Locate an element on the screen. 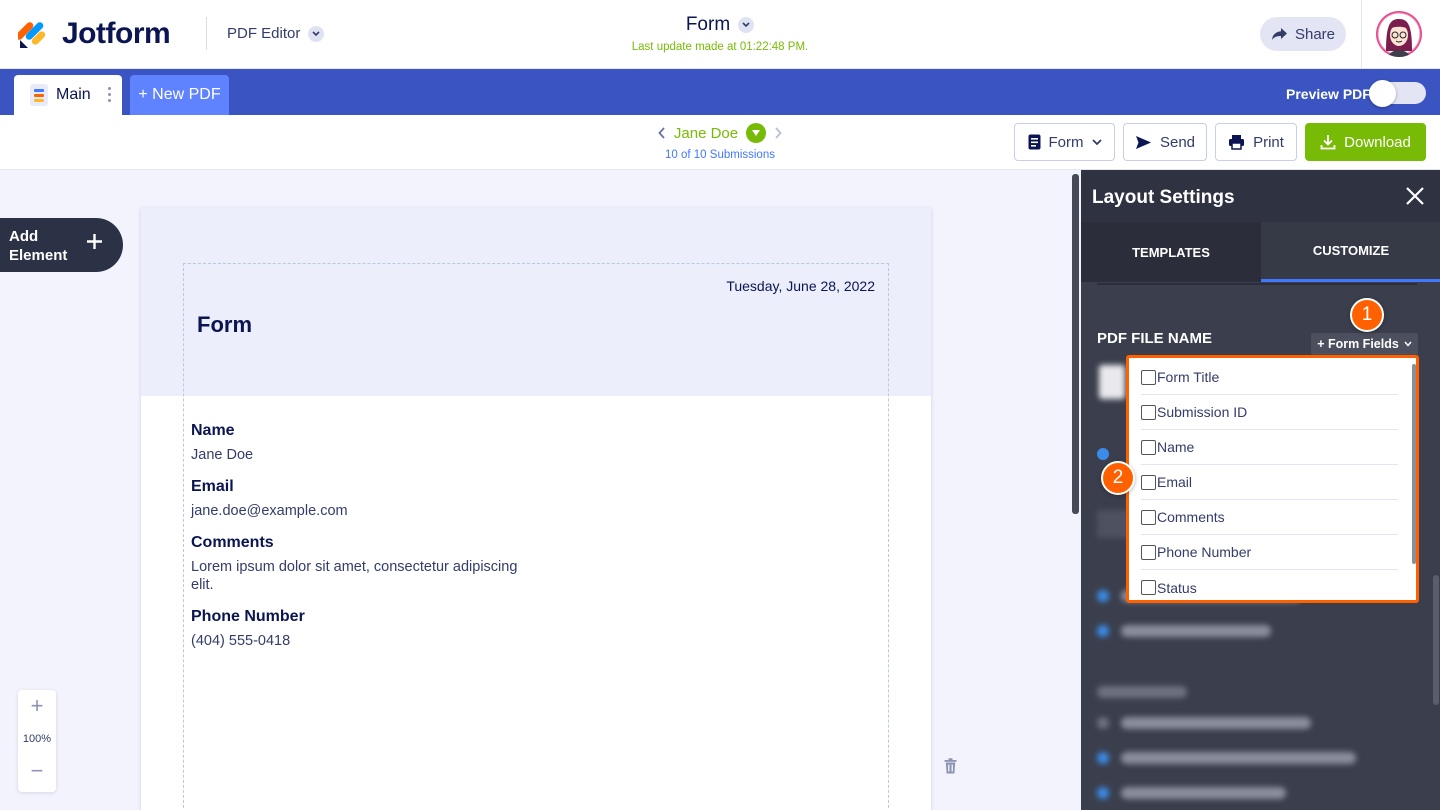 The width and height of the screenshot is (1440, 810). field-name: Name Jane Doe is located at coordinates (366, 443).